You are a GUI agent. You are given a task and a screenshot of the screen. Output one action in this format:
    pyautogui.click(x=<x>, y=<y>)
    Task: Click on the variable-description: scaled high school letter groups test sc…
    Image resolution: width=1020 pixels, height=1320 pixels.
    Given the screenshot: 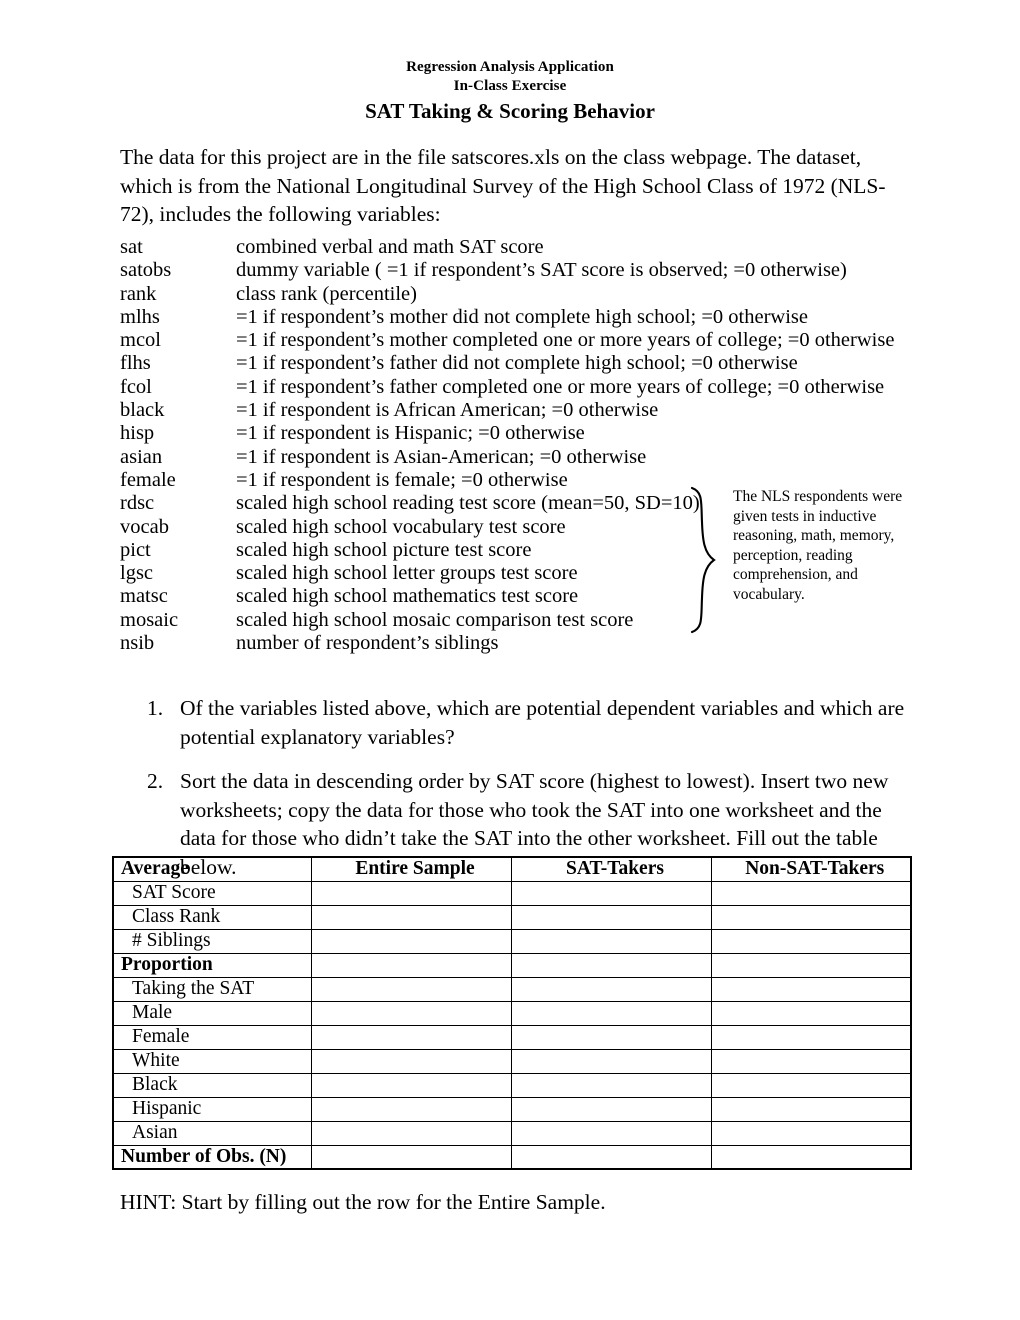 What is the action you would take?
    pyautogui.click(x=407, y=573)
    